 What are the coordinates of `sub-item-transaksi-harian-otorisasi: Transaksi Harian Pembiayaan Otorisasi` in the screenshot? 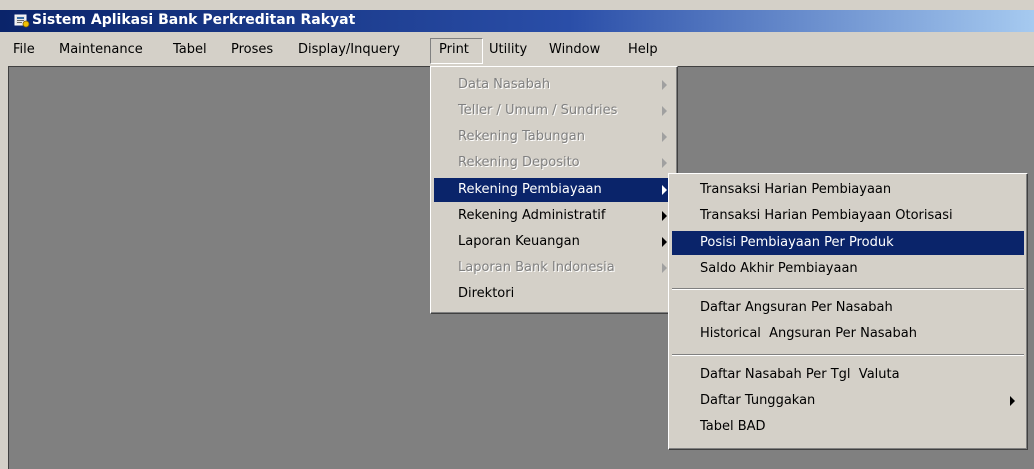 It's located at (848, 216).